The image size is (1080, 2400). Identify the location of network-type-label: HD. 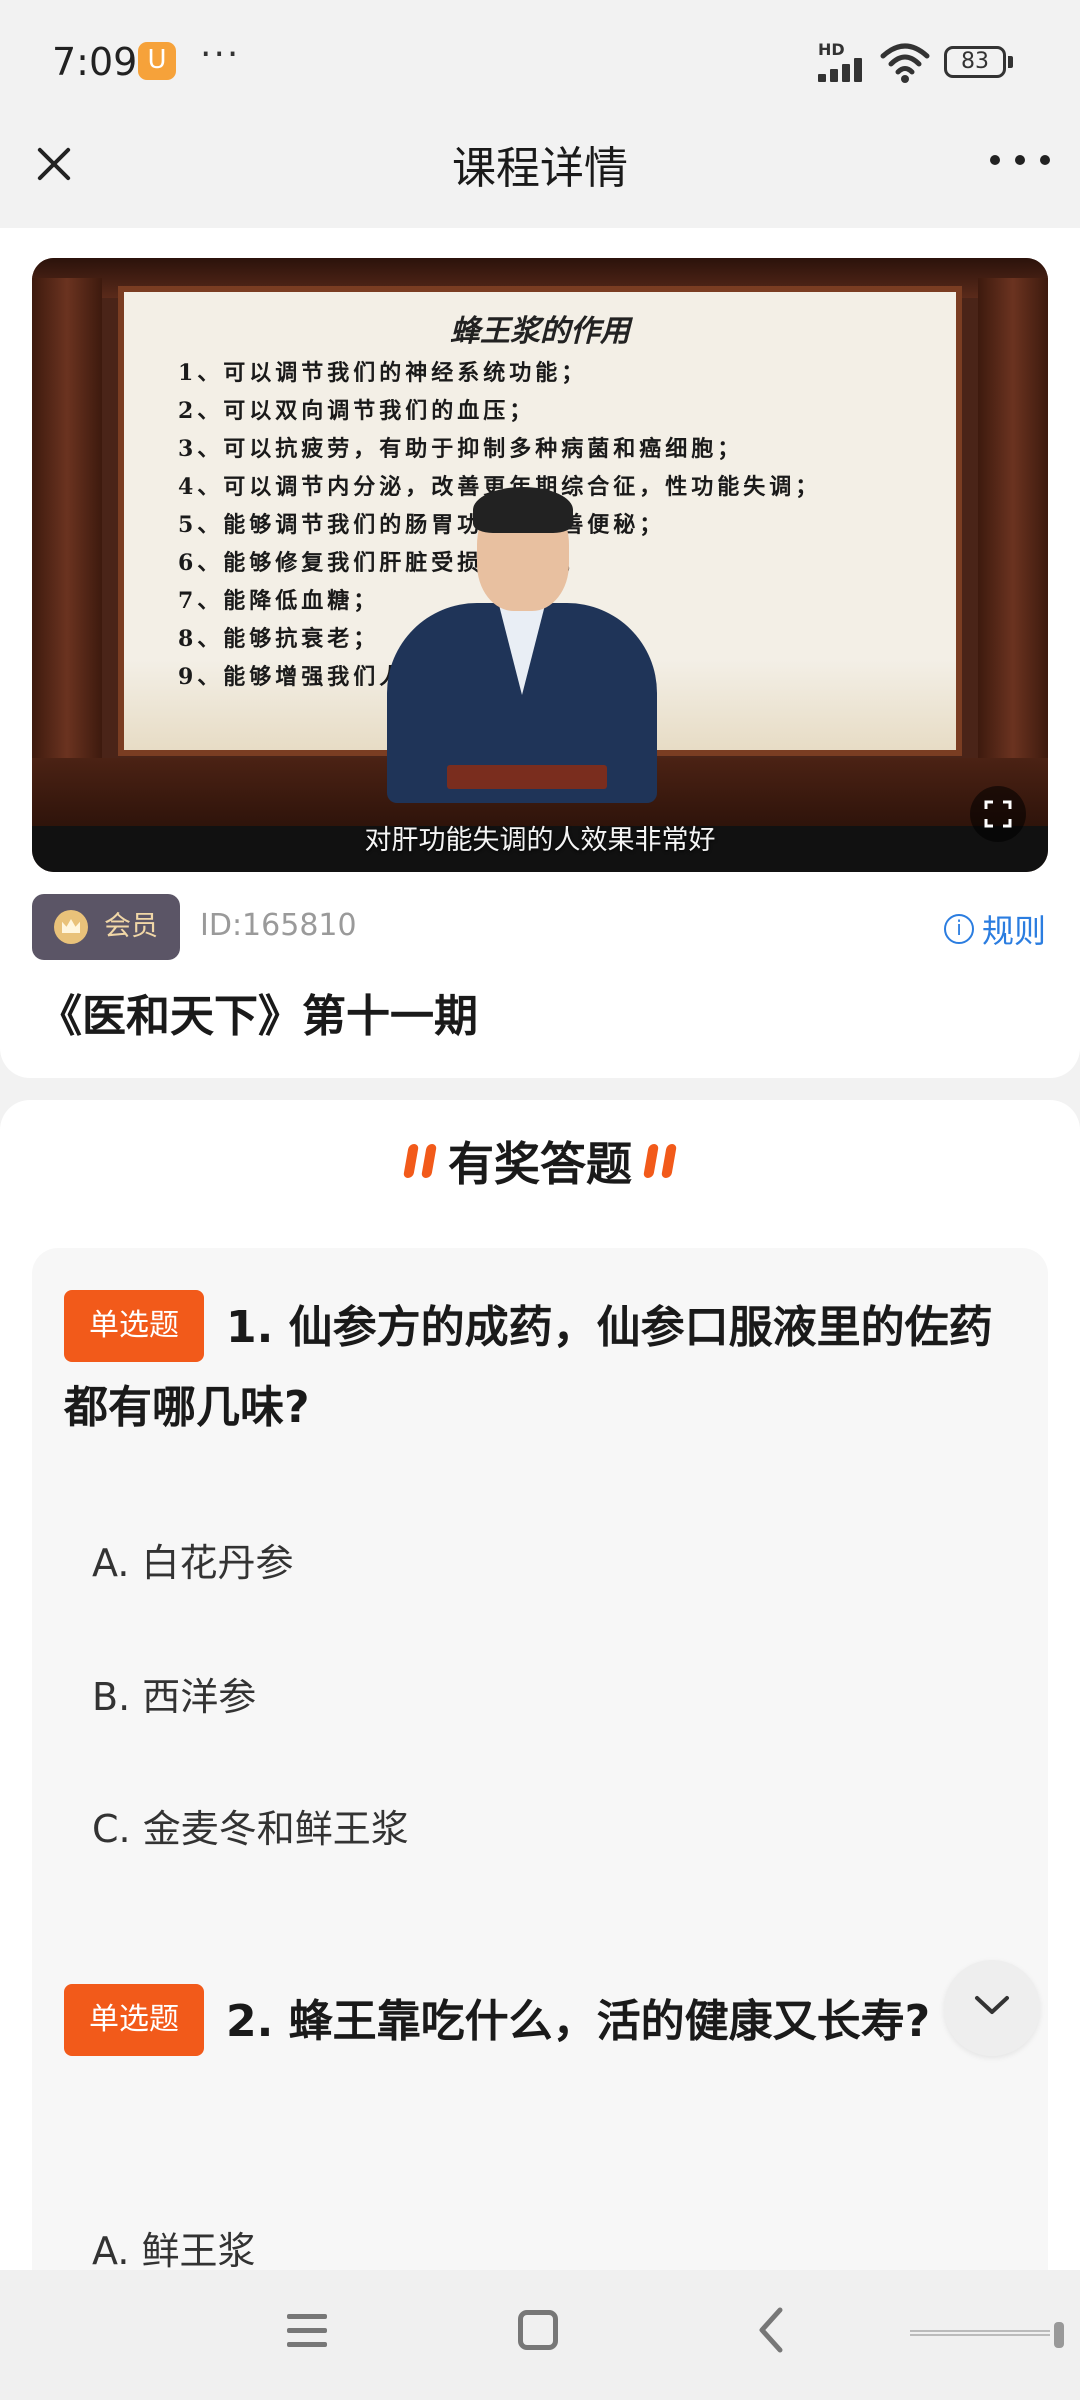
(831, 49).